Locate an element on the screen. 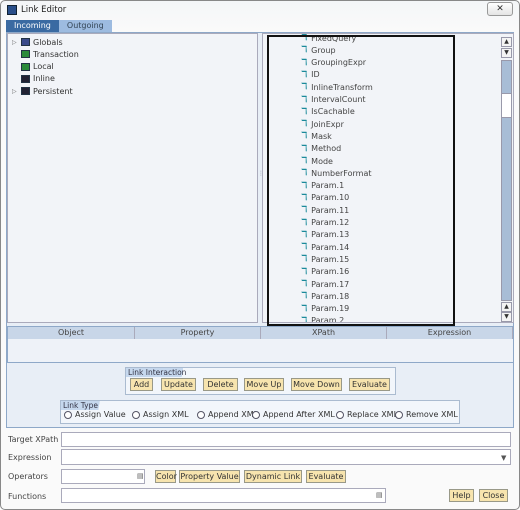 Image resolution: width=520 pixels, height=510 pixels. radio-label: Replace XML is located at coordinates (373, 414).